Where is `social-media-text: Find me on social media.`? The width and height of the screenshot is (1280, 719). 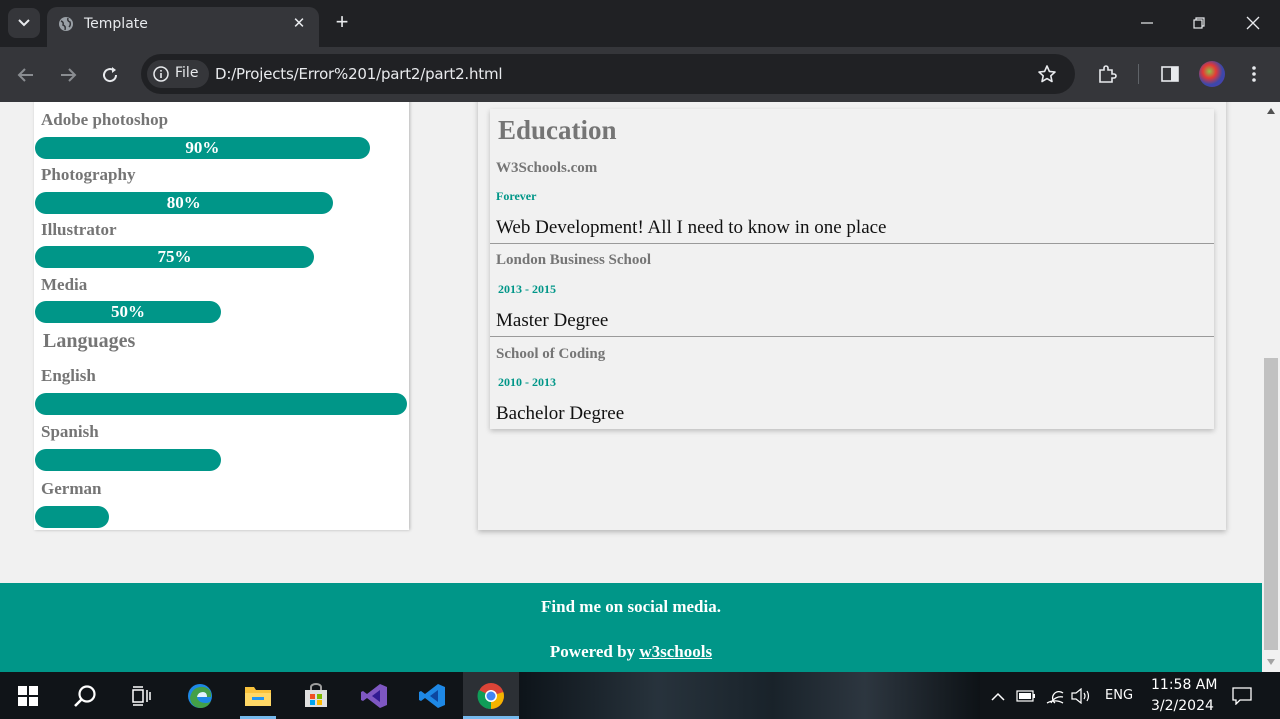
social-media-text: Find me on social media. is located at coordinates (631, 606).